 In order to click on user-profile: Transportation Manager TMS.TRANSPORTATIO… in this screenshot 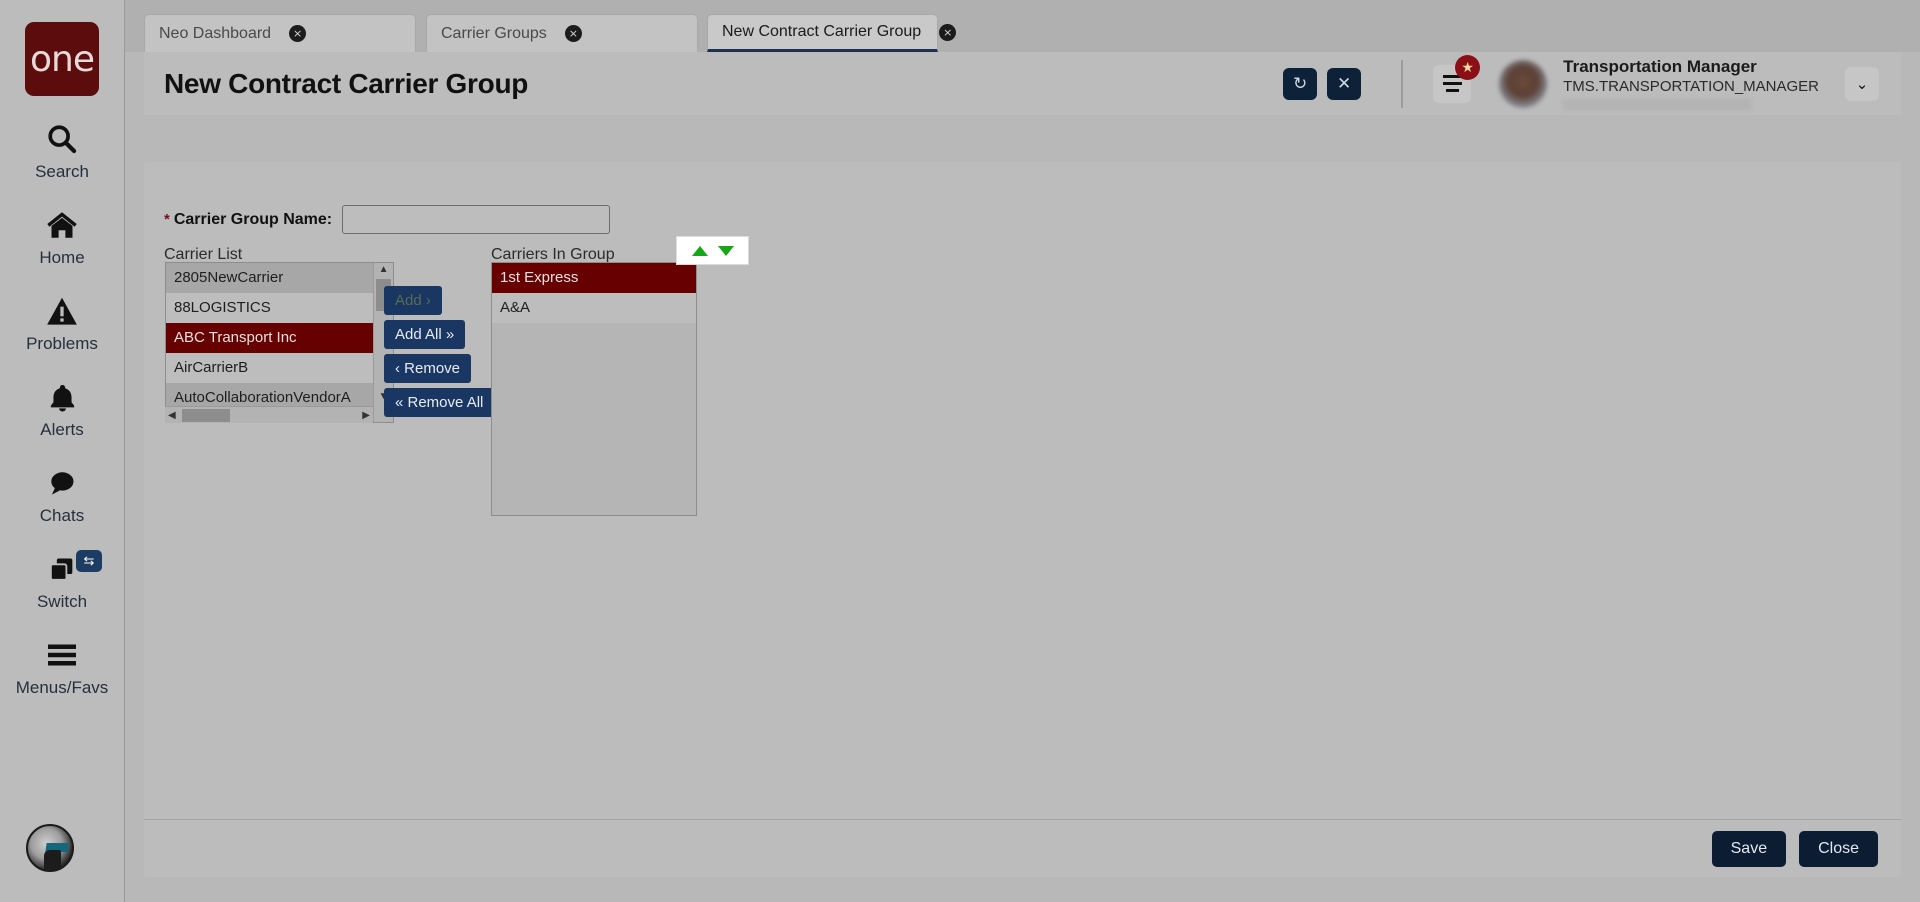, I will do `click(1689, 83)`.